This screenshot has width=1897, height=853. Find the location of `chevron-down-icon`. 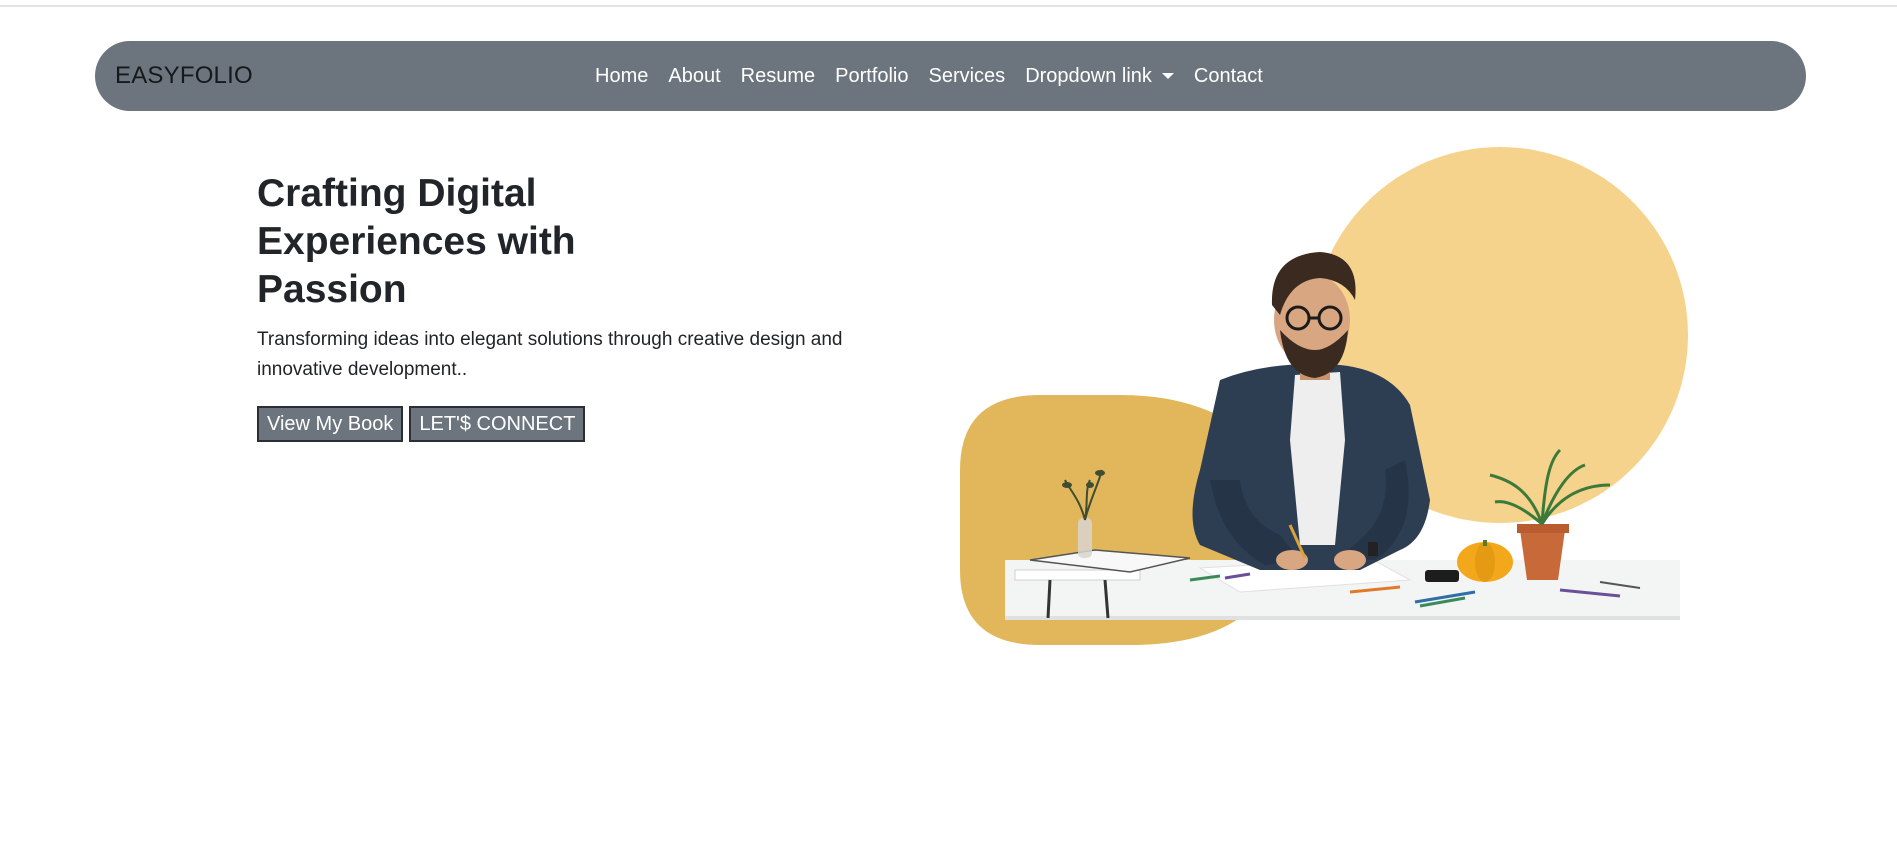

chevron-down-icon is located at coordinates (1167, 76).